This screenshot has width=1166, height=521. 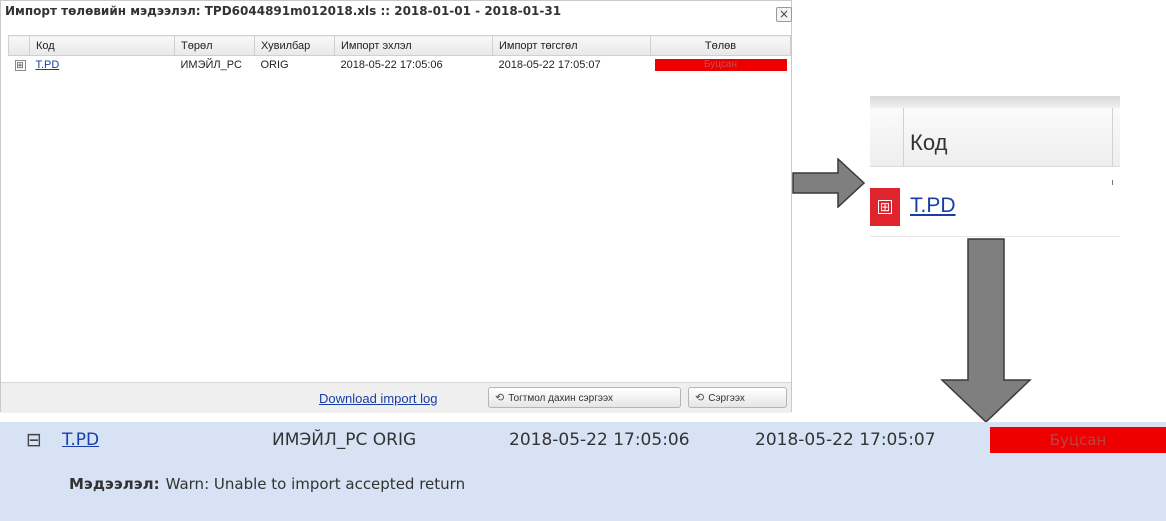 What do you see at coordinates (214, 45) in the screenshot?
I see `column-header-type: Төрөл` at bounding box center [214, 45].